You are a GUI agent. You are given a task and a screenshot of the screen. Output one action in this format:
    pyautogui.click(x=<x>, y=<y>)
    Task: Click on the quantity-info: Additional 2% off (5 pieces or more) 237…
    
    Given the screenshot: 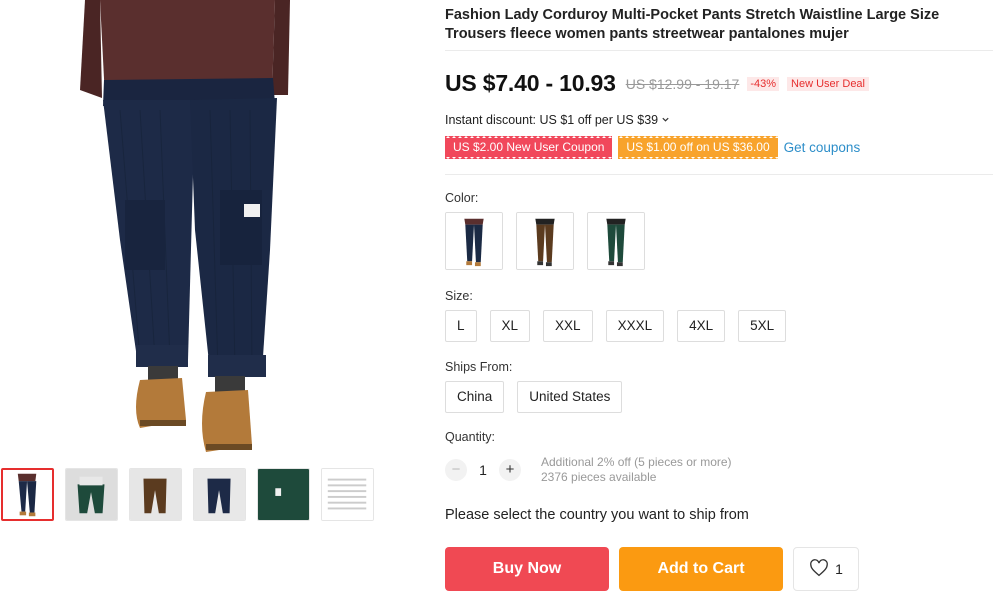 What is the action you would take?
    pyautogui.click(x=636, y=470)
    